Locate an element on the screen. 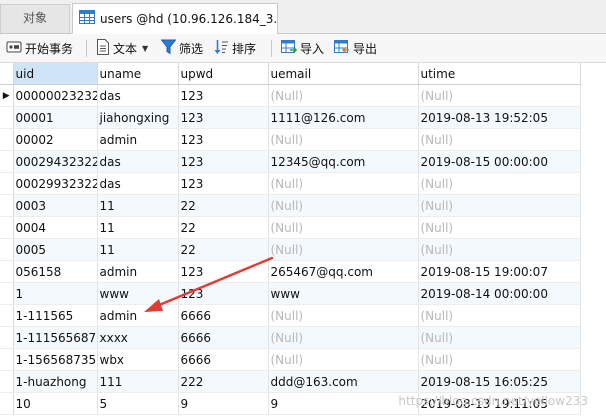  cell-uid: 000000232322 is located at coordinates (55, 95).